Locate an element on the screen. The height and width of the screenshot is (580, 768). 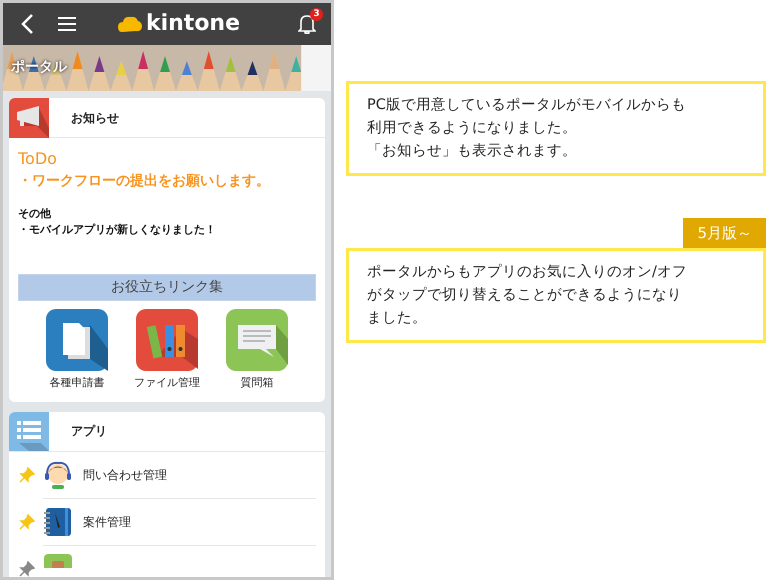
logo-text: kintone is located at coordinates (193, 24).